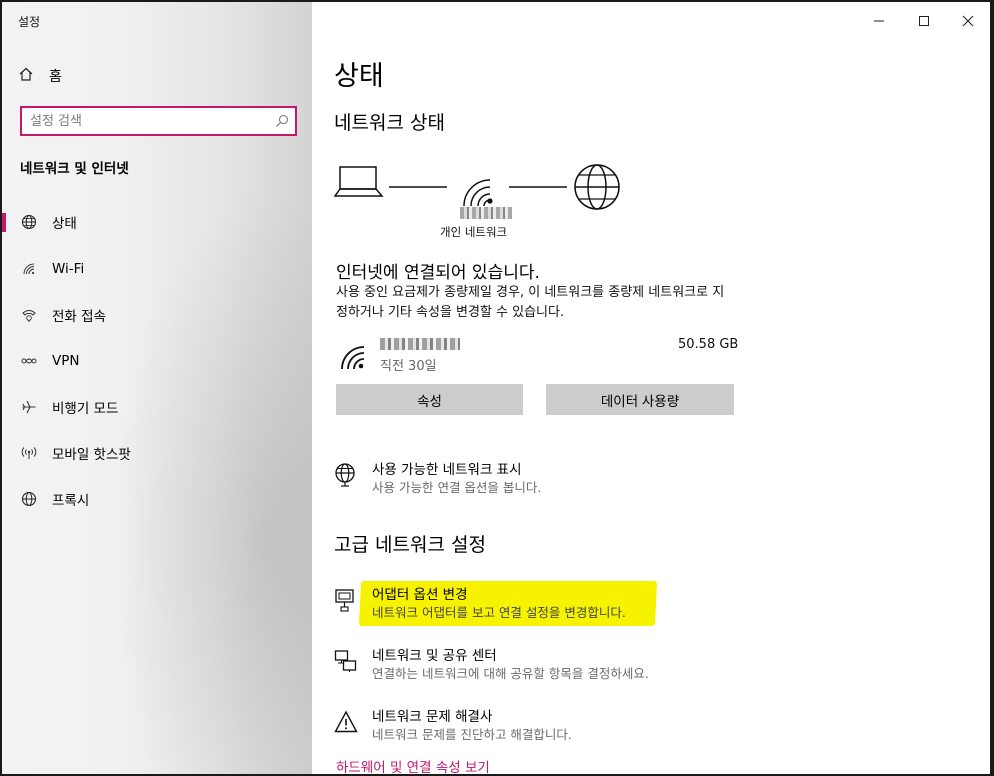 The width and height of the screenshot is (994, 776). Describe the element at coordinates (432, 717) in the screenshot. I see `link-title: 네트워크 문제 해결사` at that location.